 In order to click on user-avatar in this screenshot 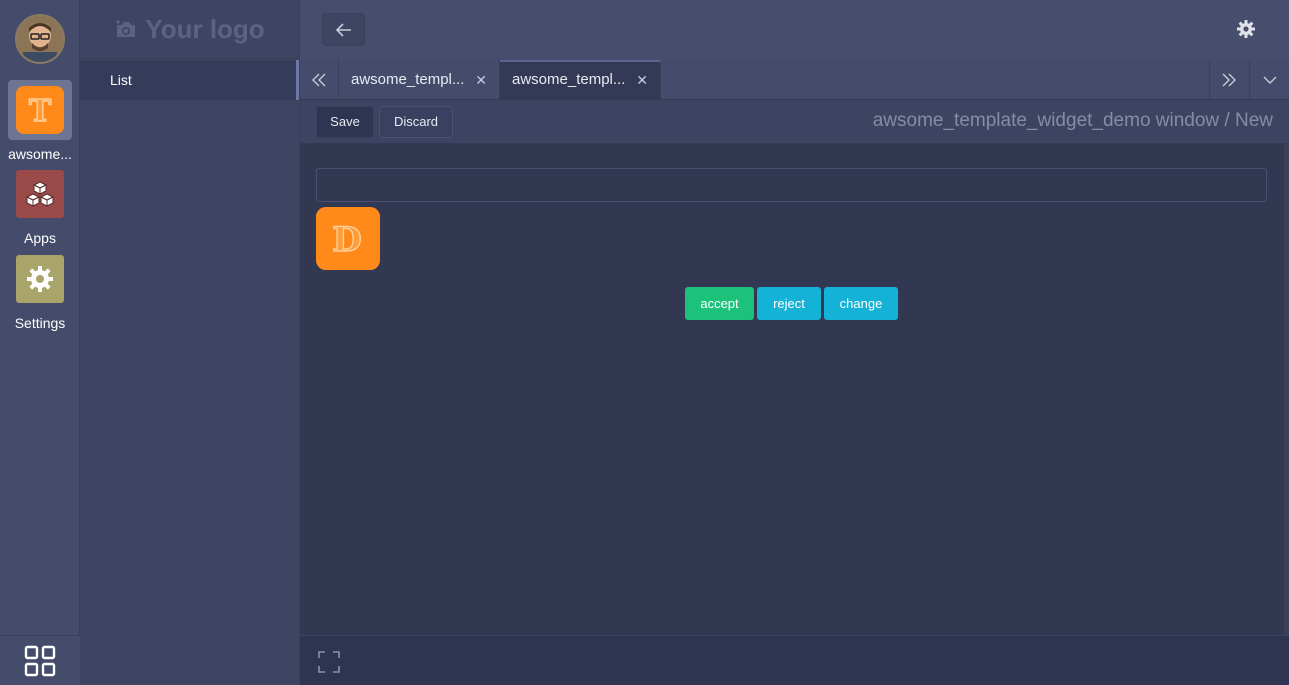, I will do `click(40, 39)`.